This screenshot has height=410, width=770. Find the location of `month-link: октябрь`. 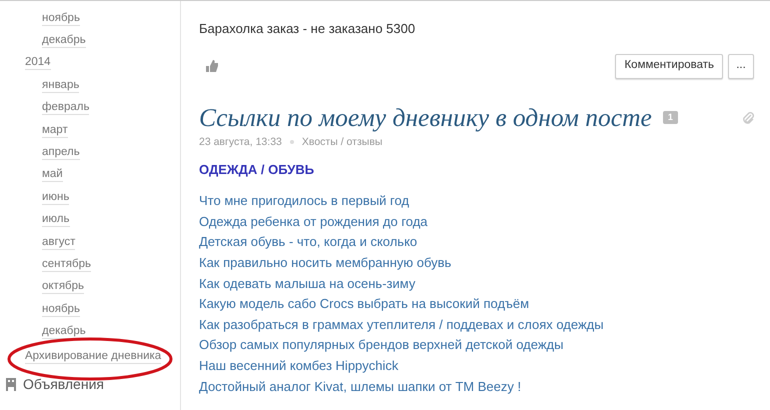

month-link: октябрь is located at coordinates (63, 286).